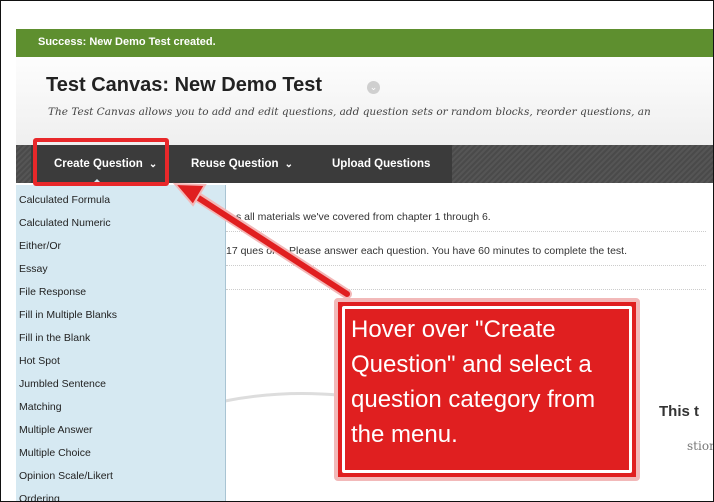  I want to click on arrow-shaft, so click(272, 245).